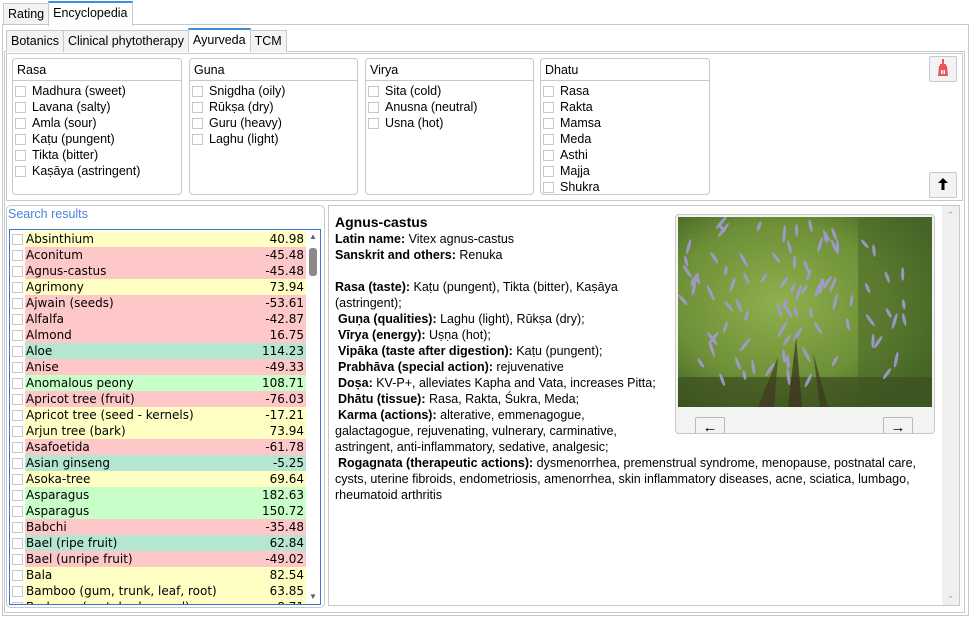 This screenshot has width=971, height=619. Describe the element at coordinates (158, 351) in the screenshot. I see `result-row: Aloe 114.23` at that location.